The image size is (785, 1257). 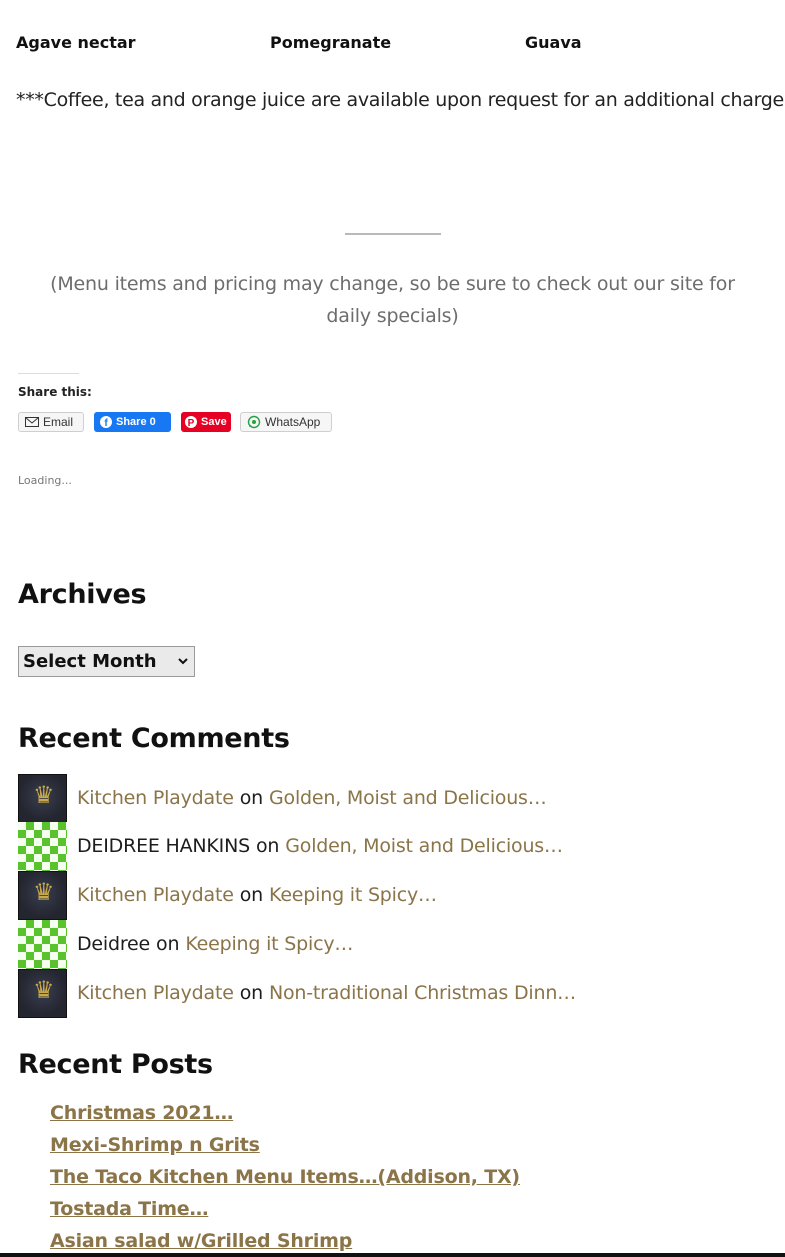 What do you see at coordinates (163, 846) in the screenshot?
I see `comment-author: DEIDREE HANKINS` at bounding box center [163, 846].